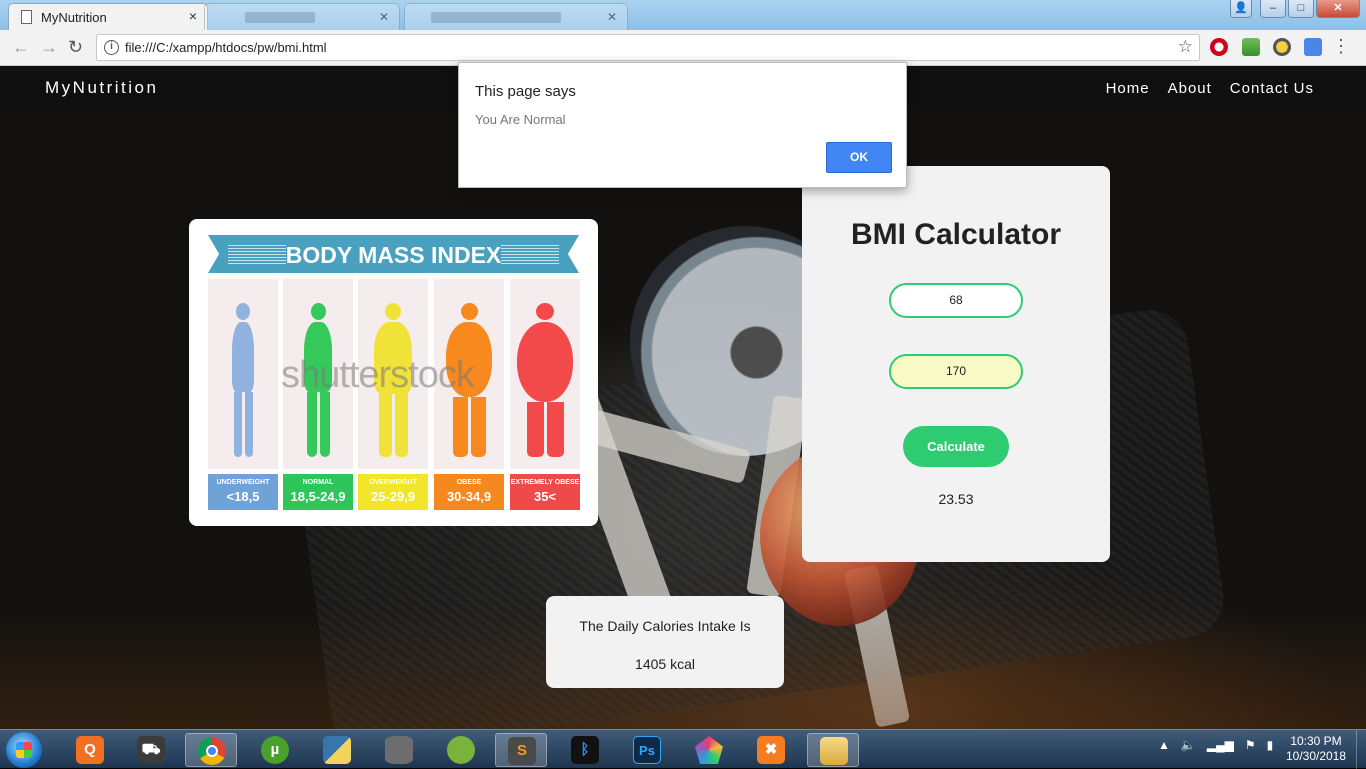 This screenshot has width=1366, height=769. Describe the element at coordinates (665, 626) in the screenshot. I see `calories-title: The Daily Calories Intake Is` at that location.